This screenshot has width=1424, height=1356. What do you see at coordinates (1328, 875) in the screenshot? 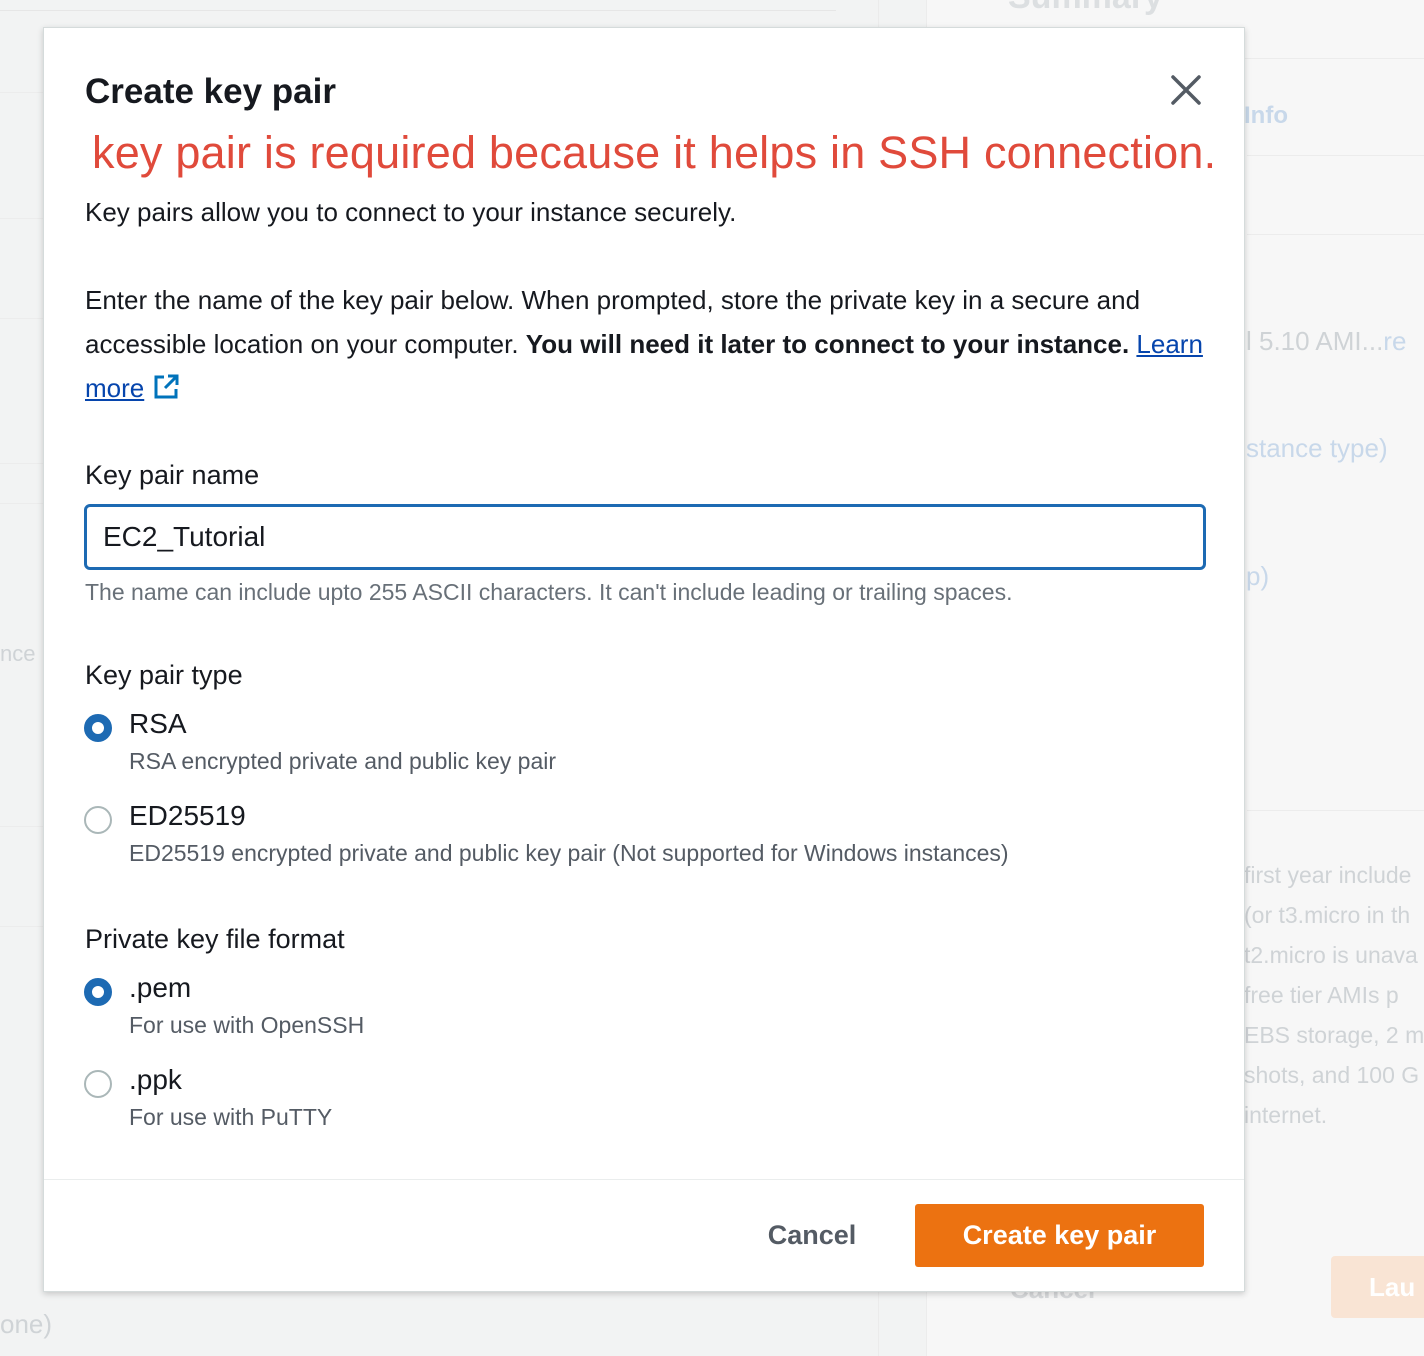
I see `free-tier-line: first year include` at bounding box center [1328, 875].